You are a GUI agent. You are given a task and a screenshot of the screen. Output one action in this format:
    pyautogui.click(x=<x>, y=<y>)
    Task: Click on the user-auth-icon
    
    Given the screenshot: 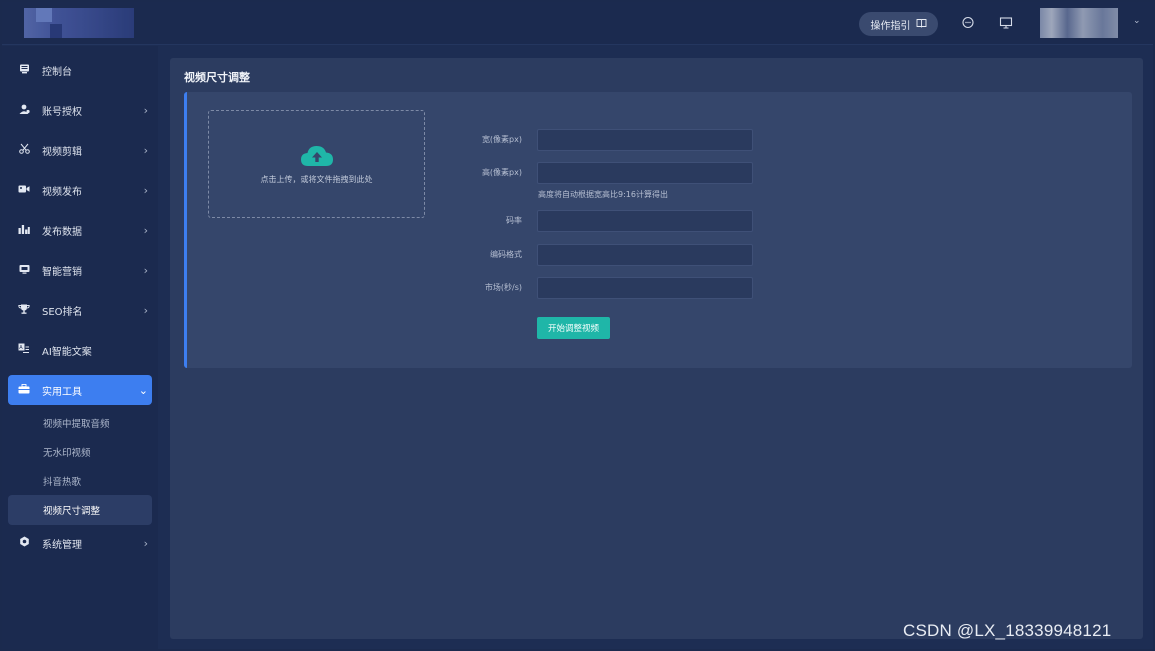 What is the action you would take?
    pyautogui.click(x=24, y=110)
    